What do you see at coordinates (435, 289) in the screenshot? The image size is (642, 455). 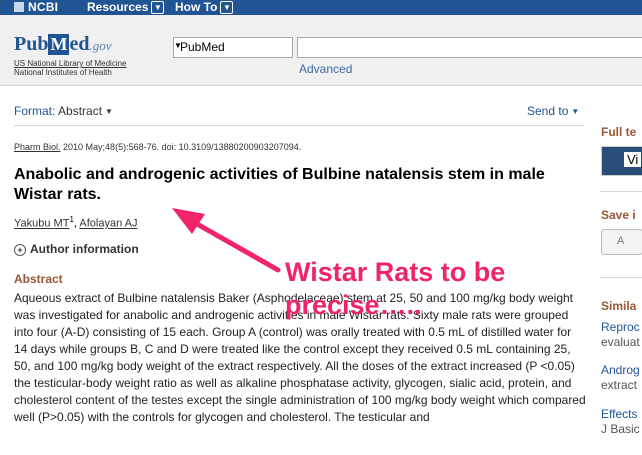 I see `annotation-callout: Wistar Rats to be precise…..` at bounding box center [435, 289].